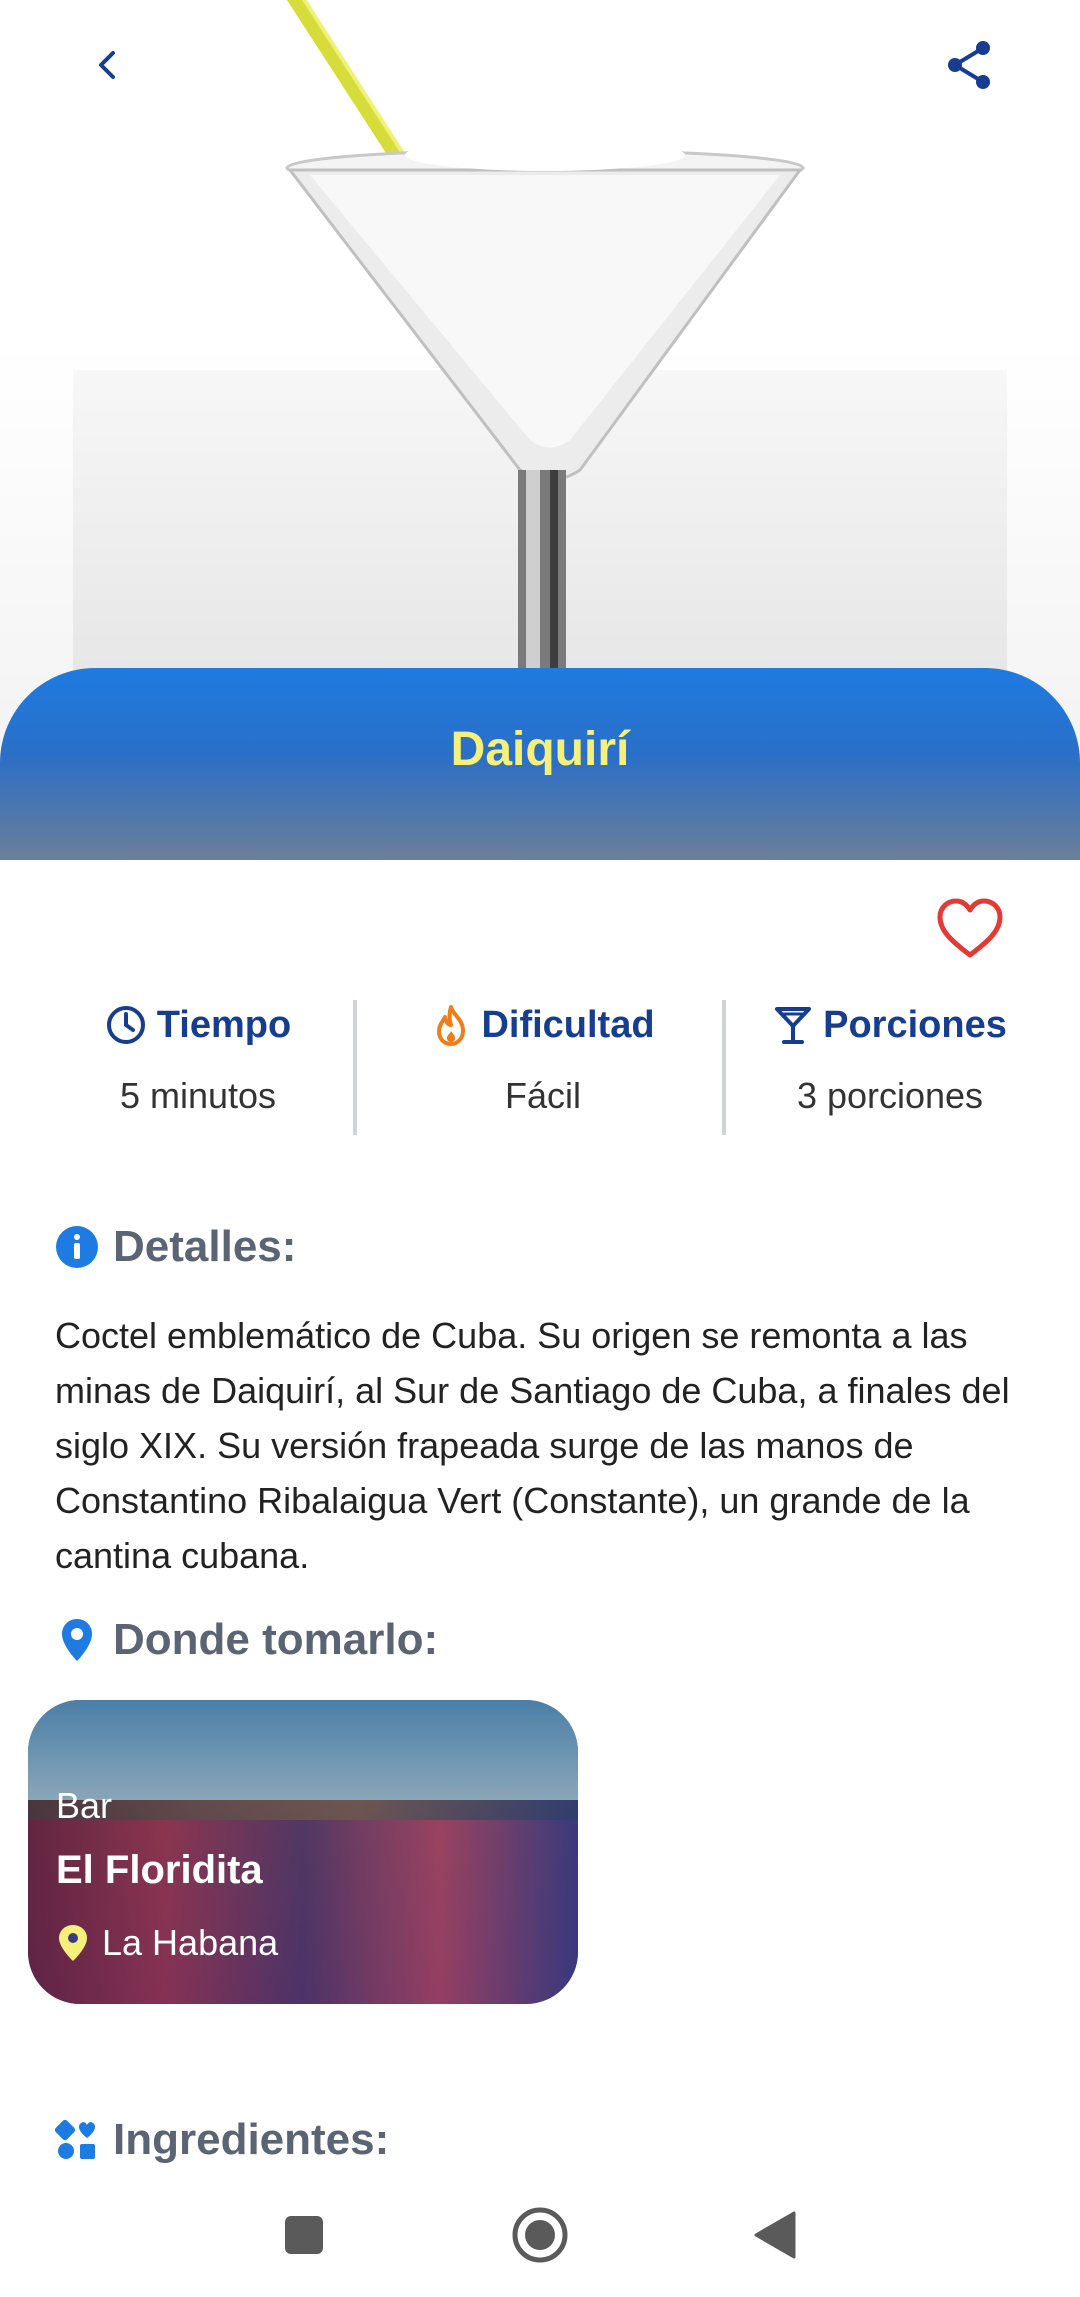 The image size is (1080, 2297). I want to click on info-icon, so click(77, 1247).